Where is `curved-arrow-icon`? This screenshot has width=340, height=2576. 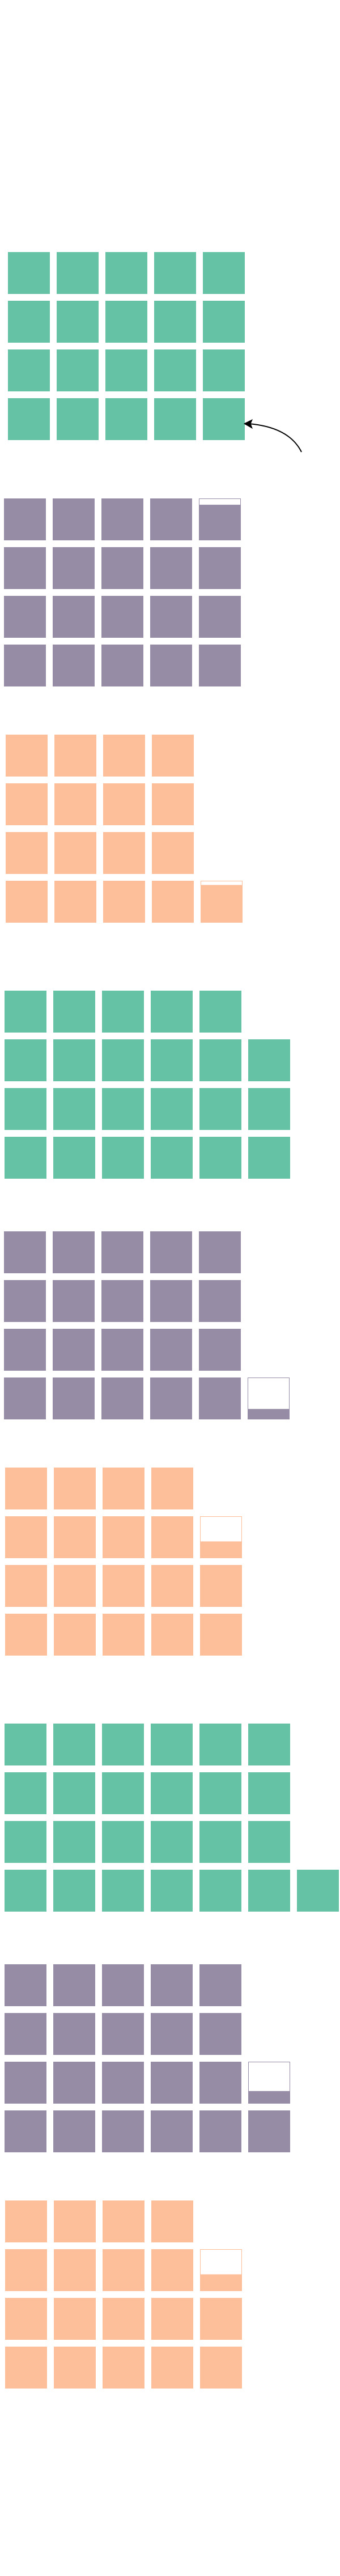
curved-arrow-icon is located at coordinates (275, 438).